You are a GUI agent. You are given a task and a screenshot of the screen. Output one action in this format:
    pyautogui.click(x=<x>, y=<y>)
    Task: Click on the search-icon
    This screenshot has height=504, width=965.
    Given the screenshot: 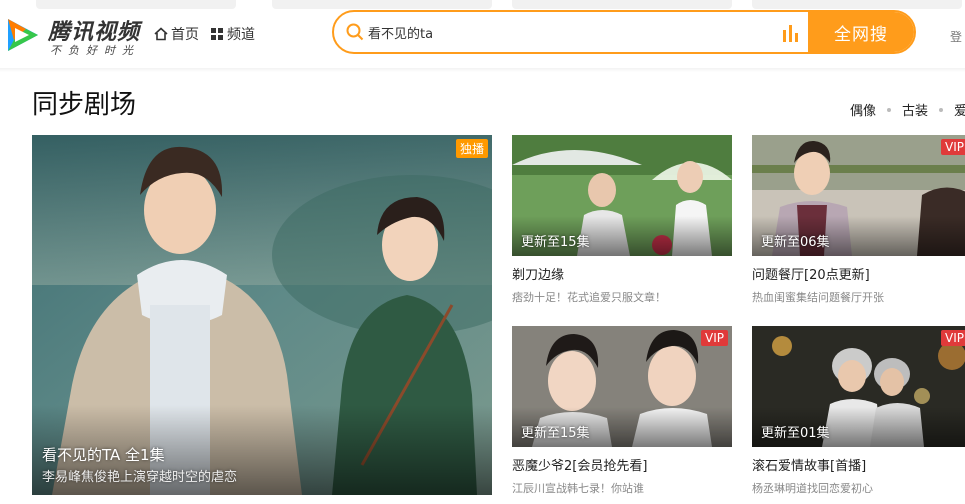 What is the action you would take?
    pyautogui.click(x=355, y=32)
    